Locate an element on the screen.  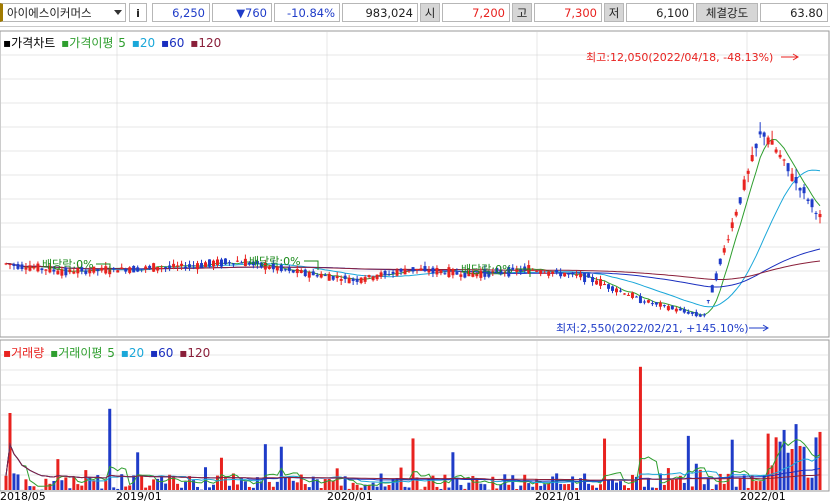
legend-ma60: ▪60 is located at coordinates (173, 43).